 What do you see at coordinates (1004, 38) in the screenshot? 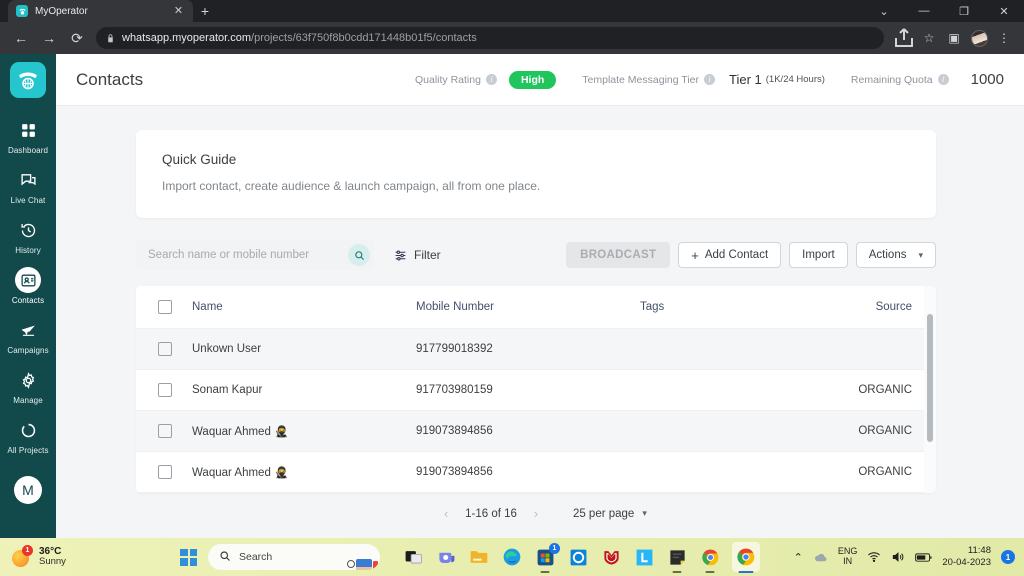
I see `browser-menu-icon: ⋮` at bounding box center [1004, 38].